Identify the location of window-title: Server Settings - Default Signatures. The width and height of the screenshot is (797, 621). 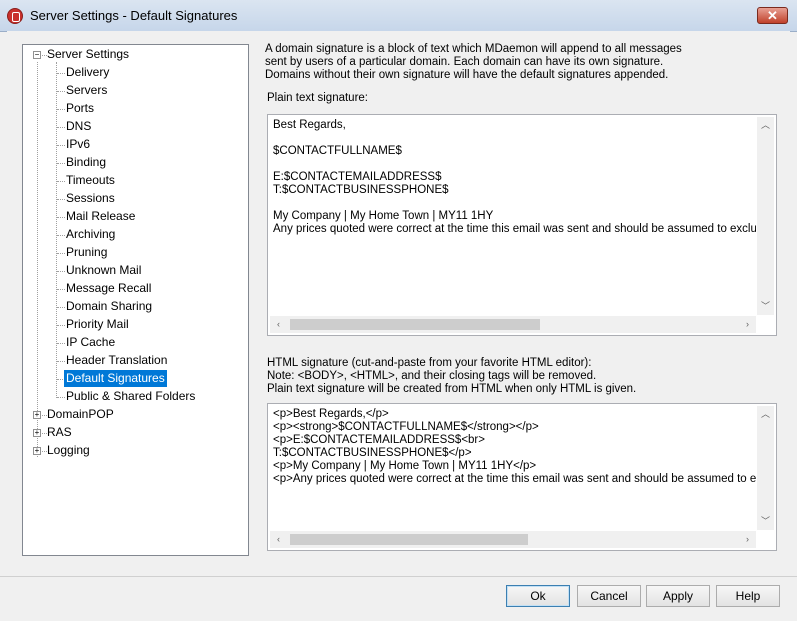
(134, 15).